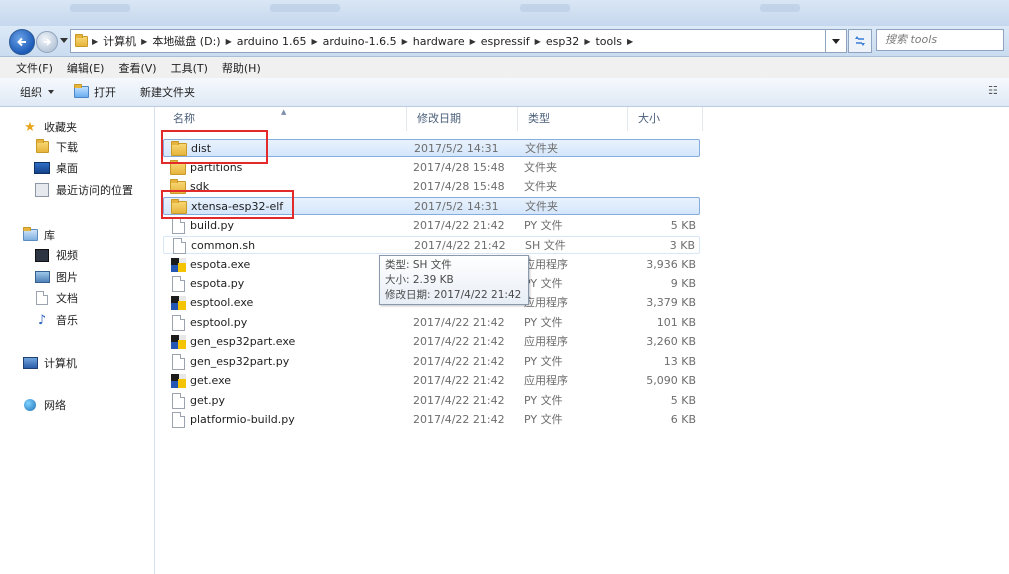 The image size is (1009, 574). What do you see at coordinates (272, 41) in the screenshot?
I see `breadcrumb-item: arduino 1.65` at bounding box center [272, 41].